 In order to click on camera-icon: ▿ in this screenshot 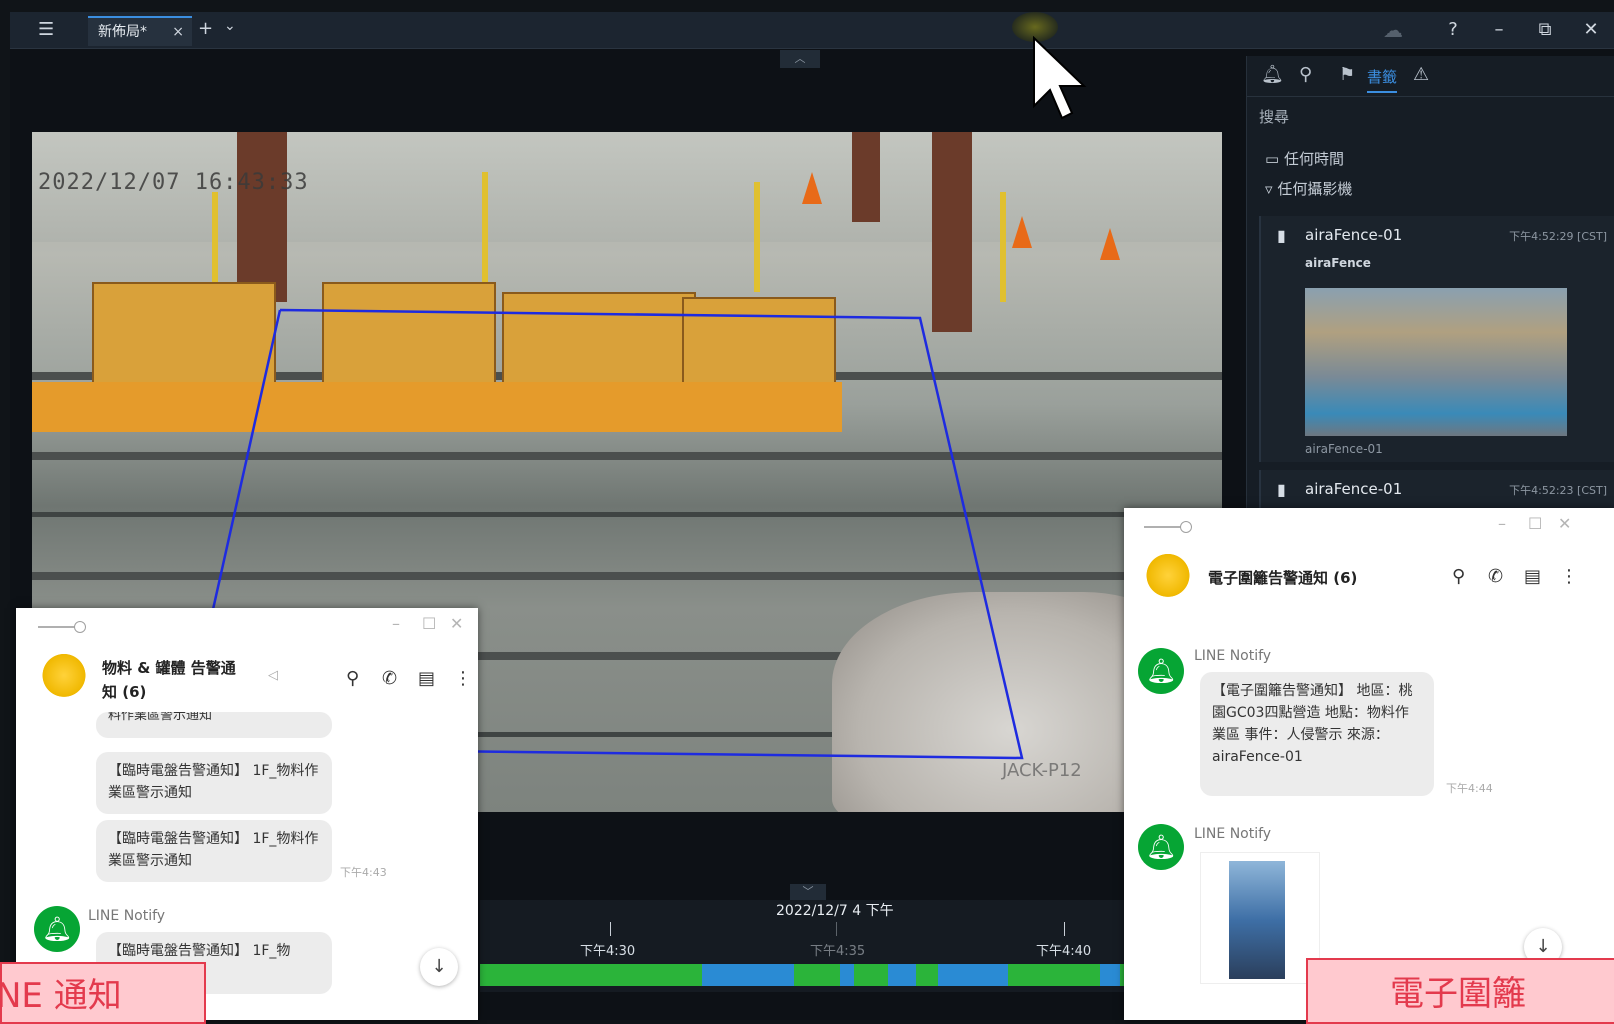, I will do `click(1271, 189)`.